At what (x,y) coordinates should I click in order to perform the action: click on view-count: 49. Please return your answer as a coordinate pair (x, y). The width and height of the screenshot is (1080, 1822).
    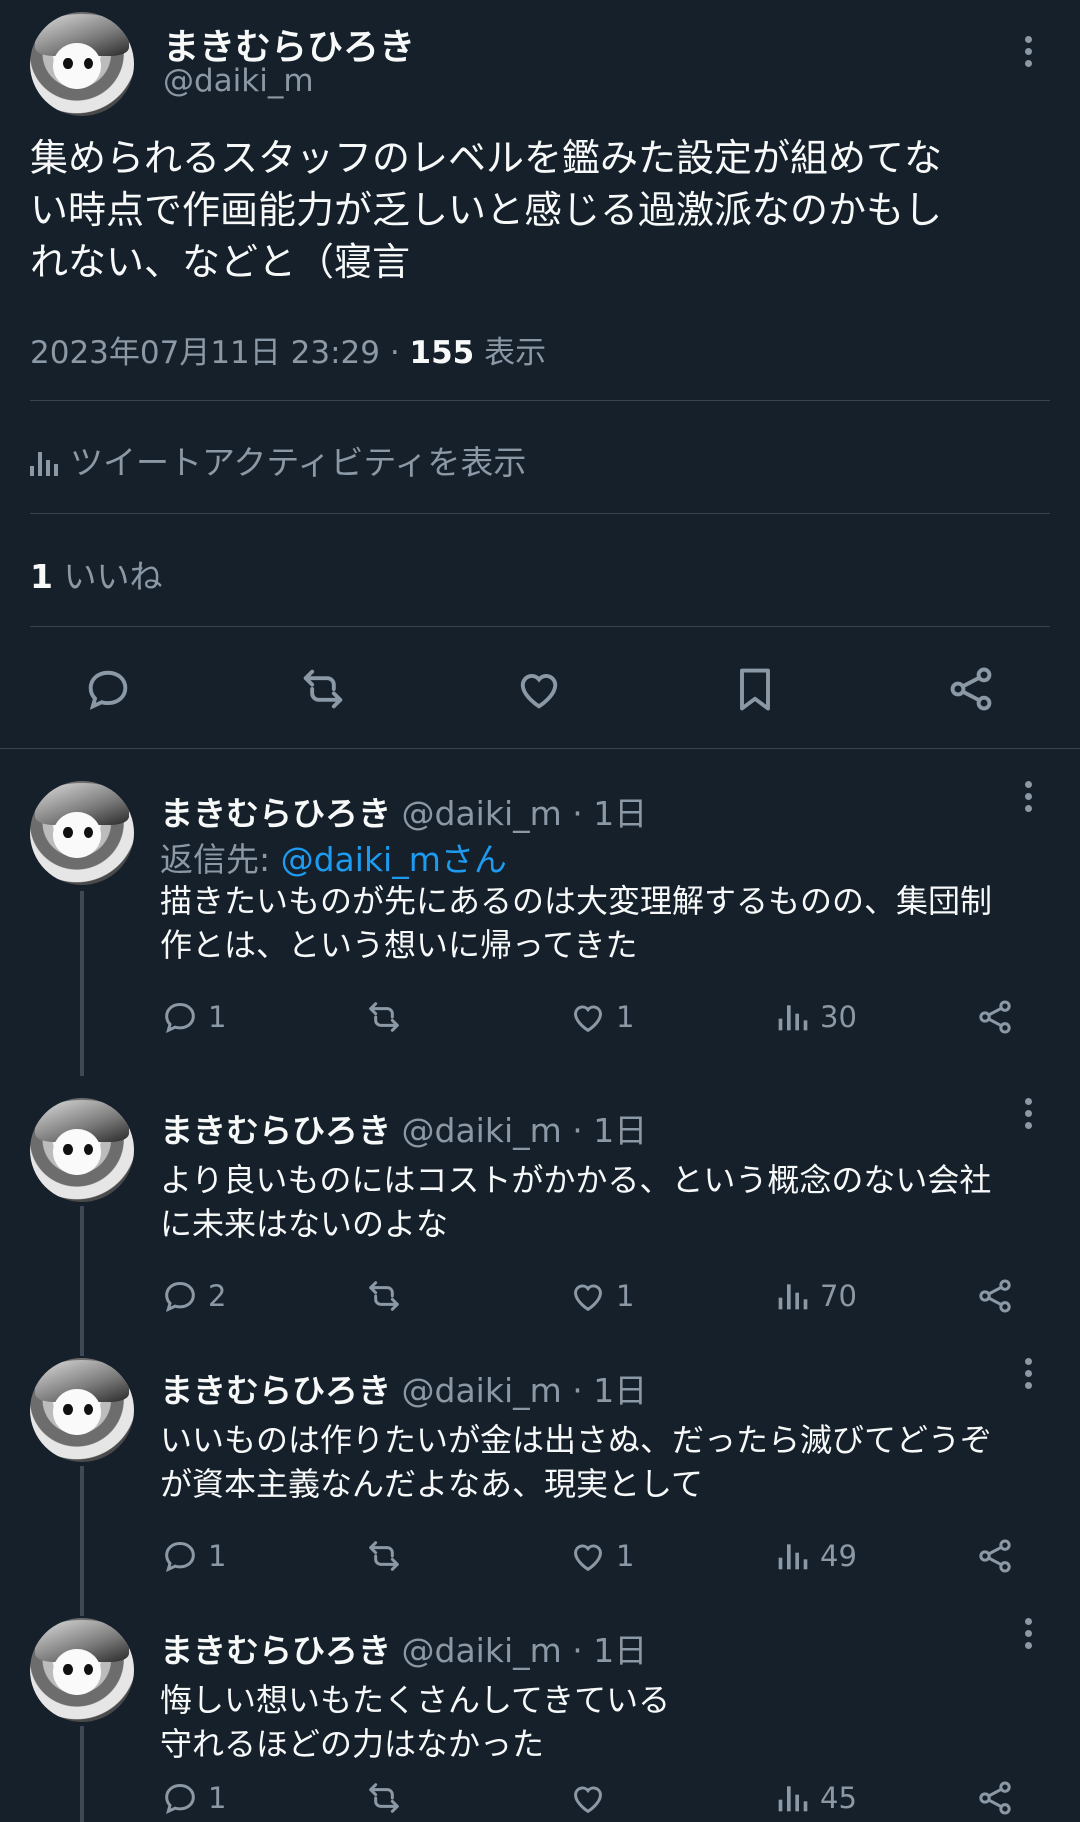
    Looking at the image, I should click on (838, 1556).